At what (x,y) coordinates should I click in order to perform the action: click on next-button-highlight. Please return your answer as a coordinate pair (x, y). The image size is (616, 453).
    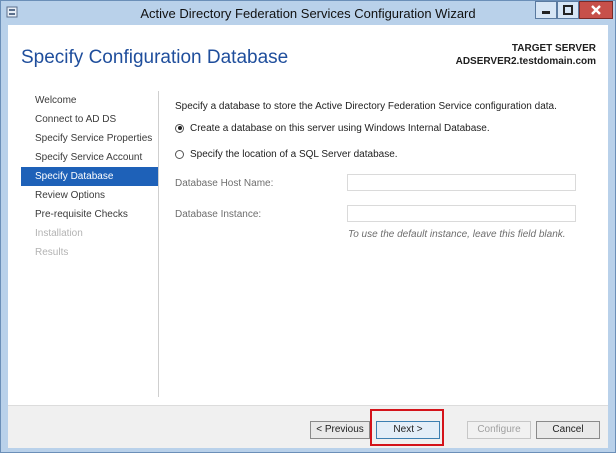
    Looking at the image, I should click on (407, 427).